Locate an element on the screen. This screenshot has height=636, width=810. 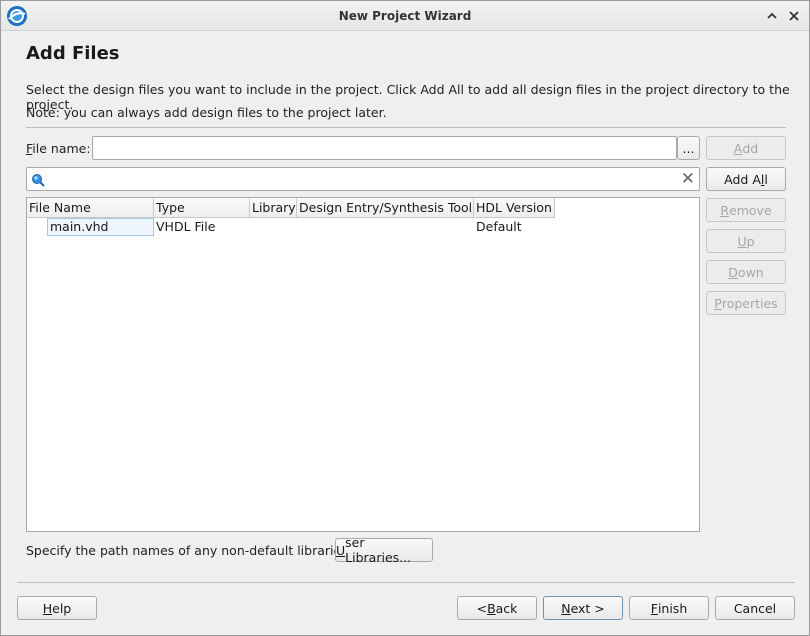
table-row: main.vhd VHDL File Default is located at coordinates (291, 227).